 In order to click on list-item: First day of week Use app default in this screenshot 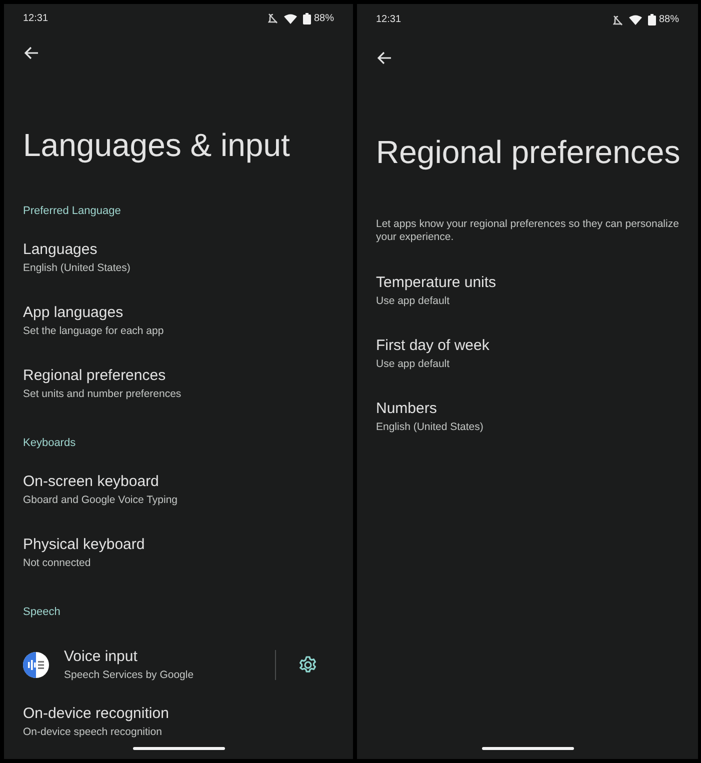, I will do `click(527, 359)`.